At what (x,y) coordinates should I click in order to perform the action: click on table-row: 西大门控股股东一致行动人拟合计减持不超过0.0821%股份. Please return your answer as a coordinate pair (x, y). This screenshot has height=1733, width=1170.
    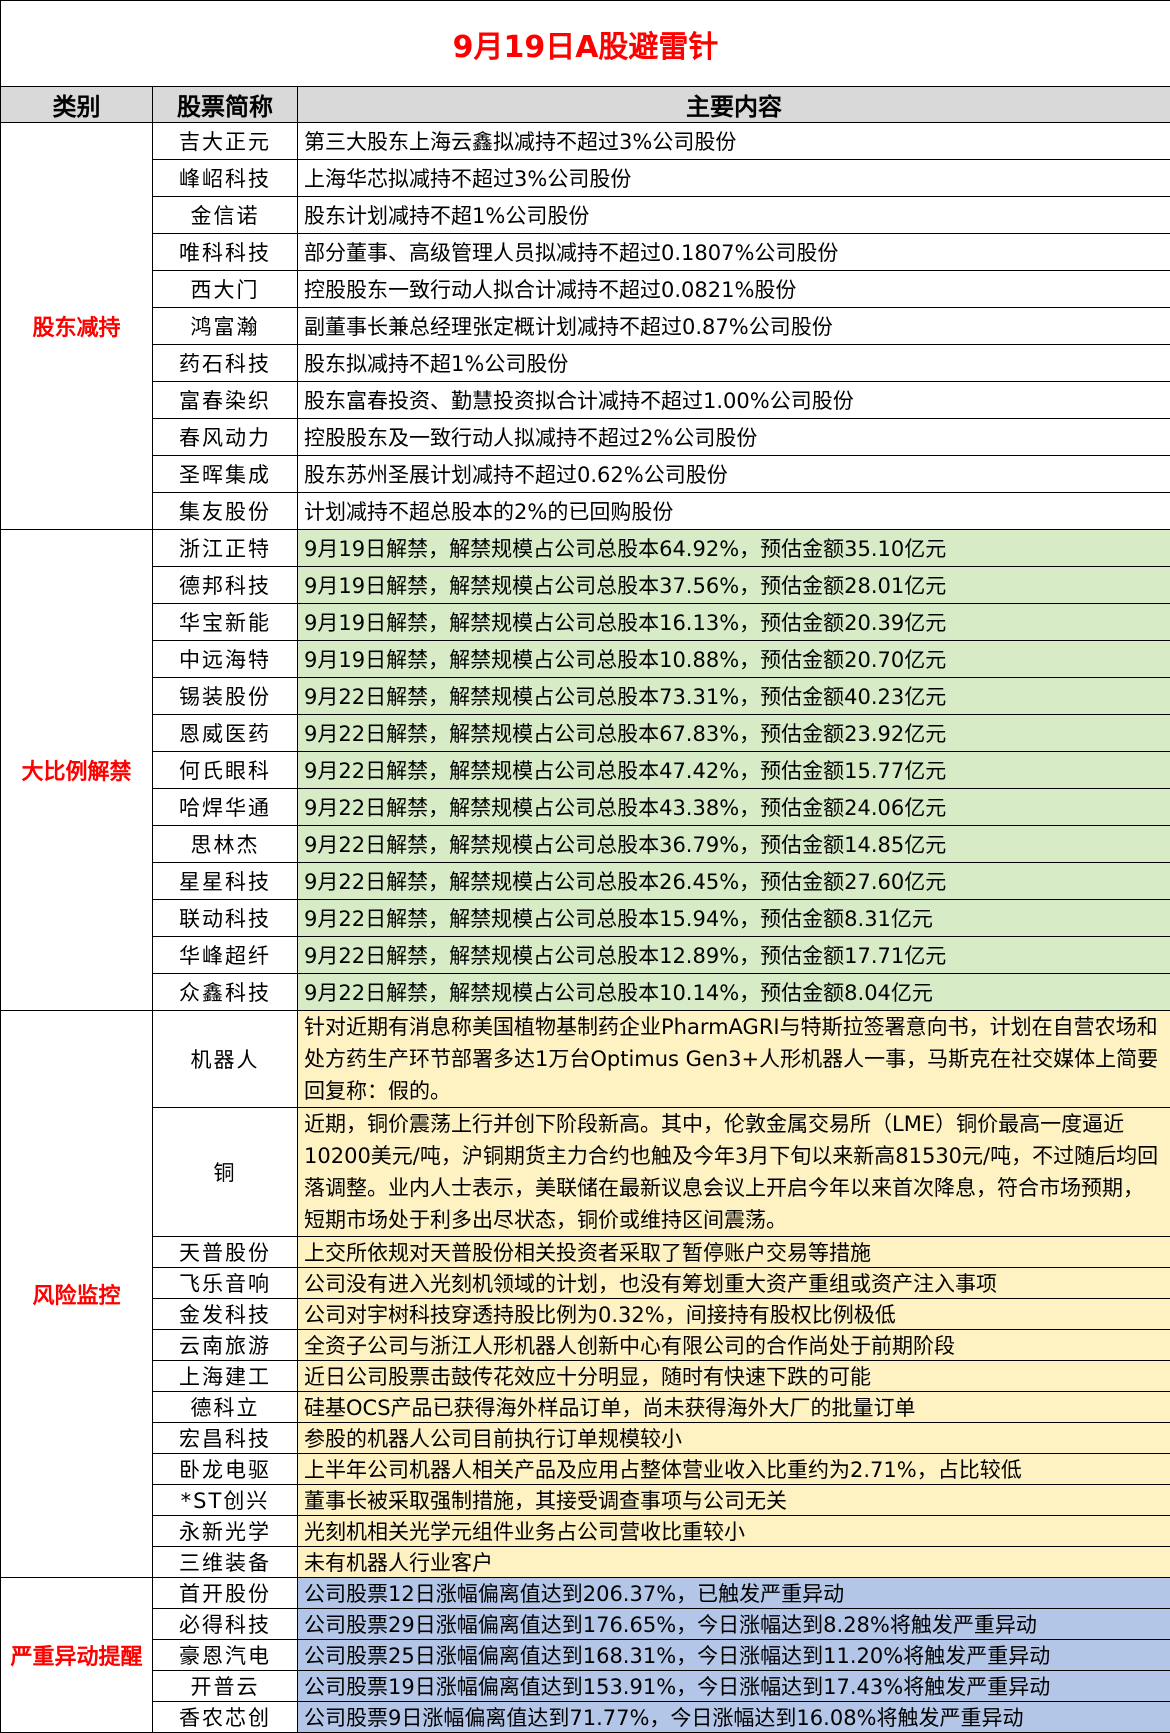
    Looking at the image, I should click on (585, 289).